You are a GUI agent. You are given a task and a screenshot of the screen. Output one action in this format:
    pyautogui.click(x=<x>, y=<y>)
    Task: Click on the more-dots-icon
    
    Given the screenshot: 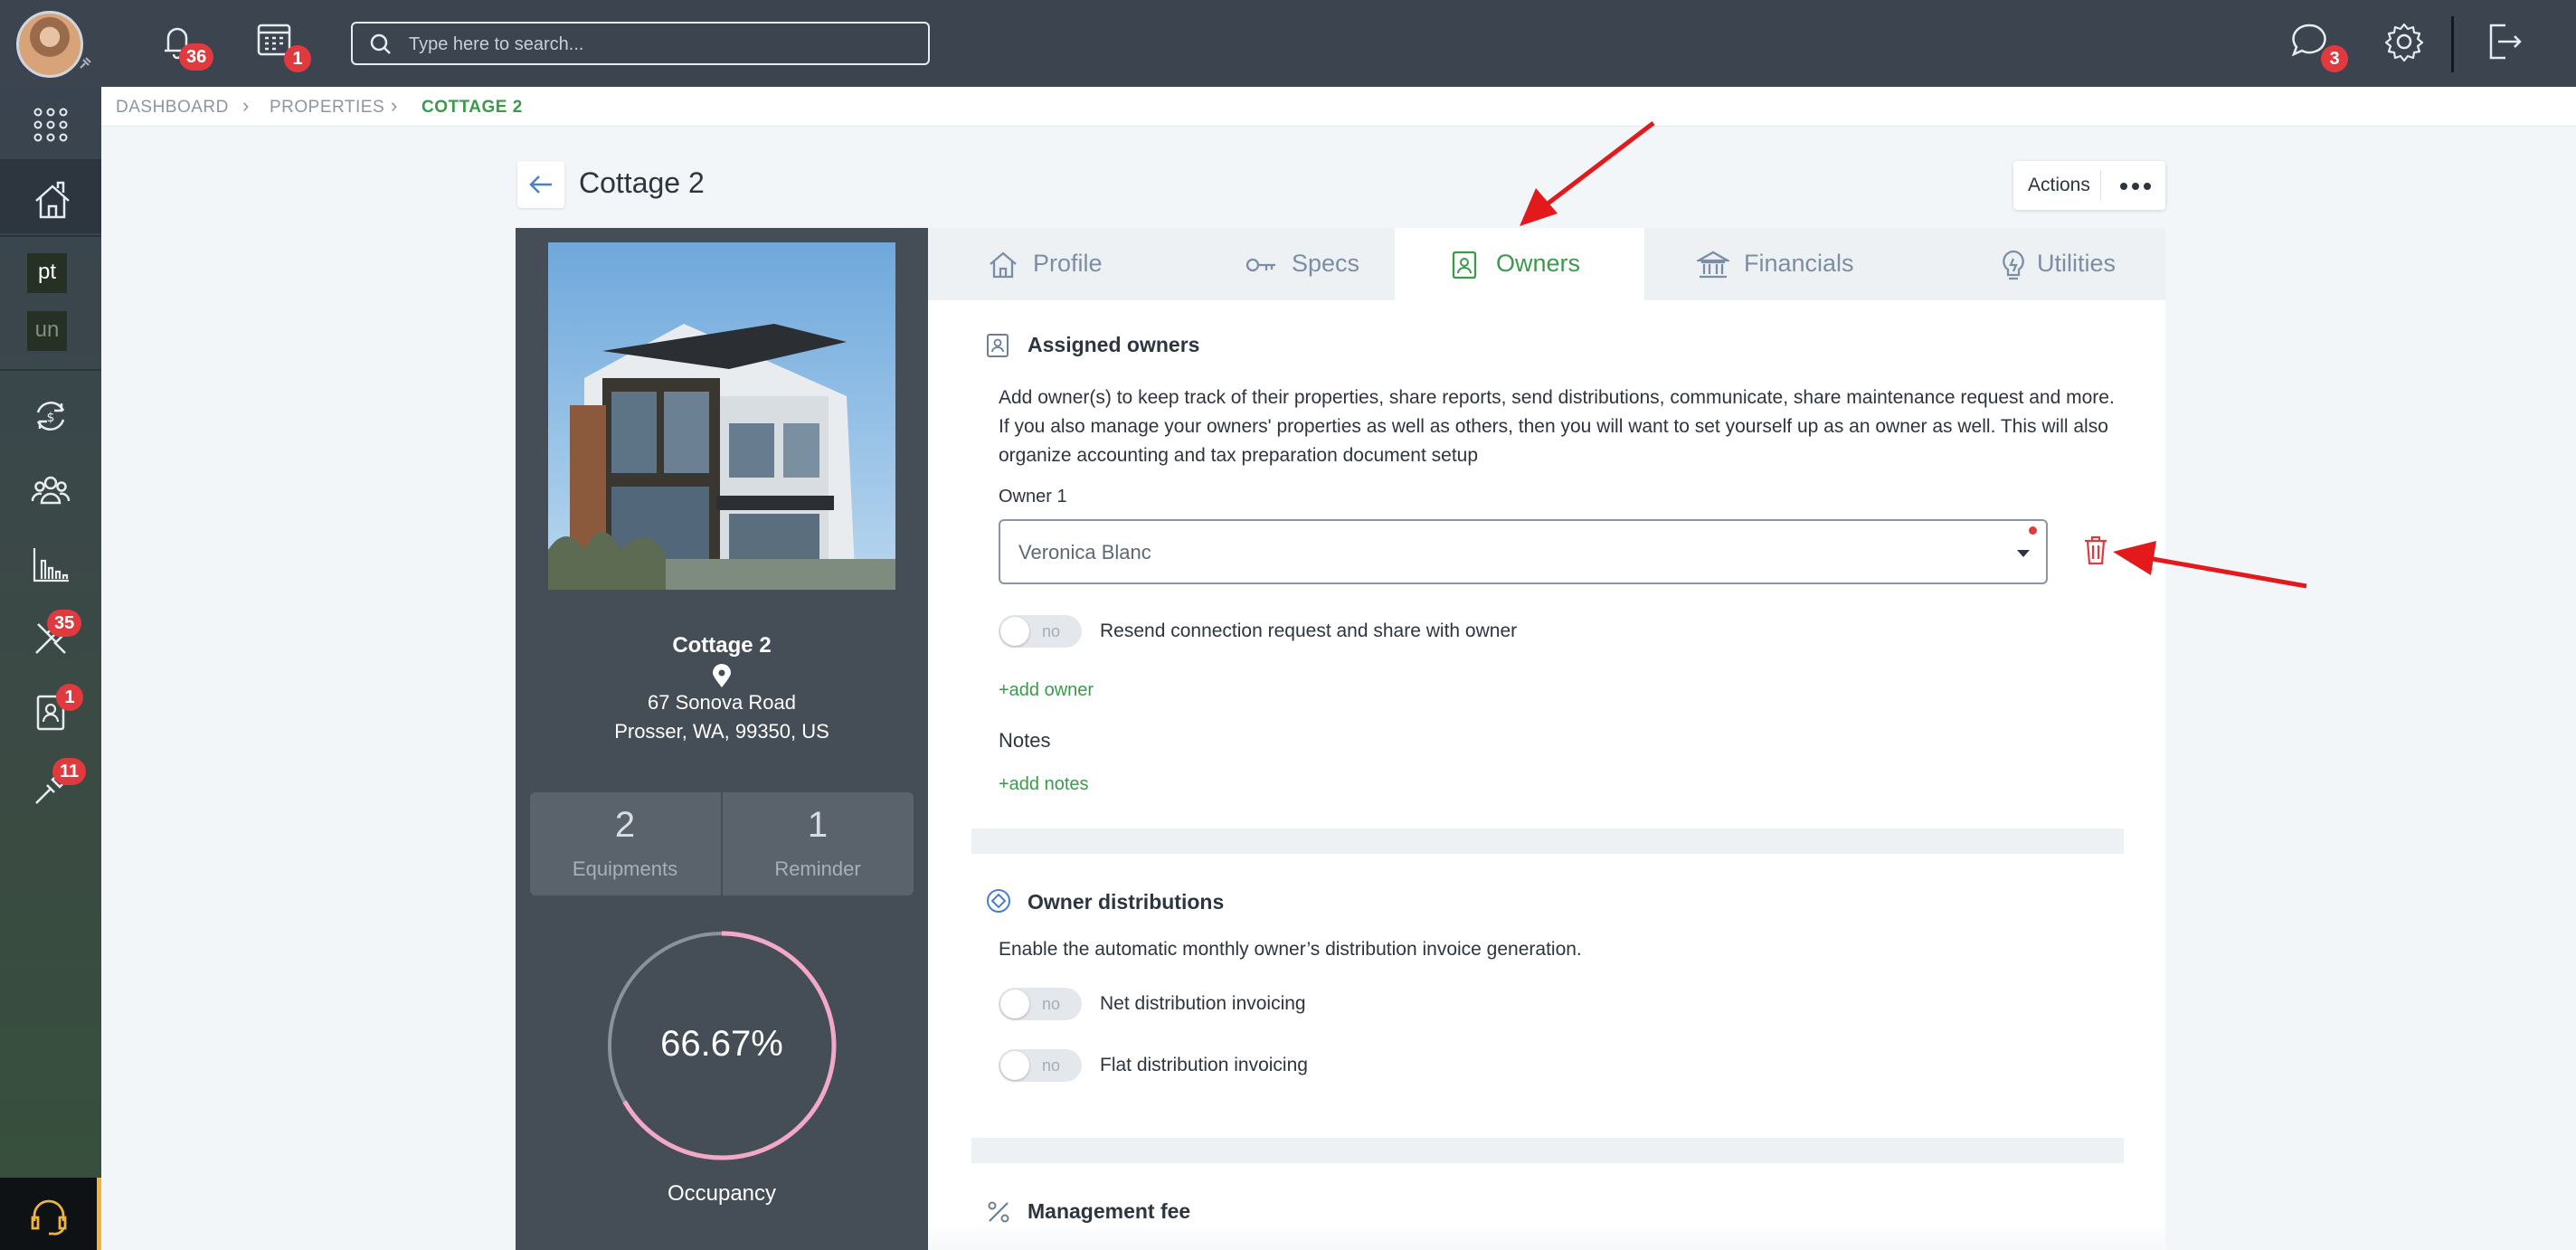 What is the action you would take?
    pyautogui.click(x=2135, y=186)
    